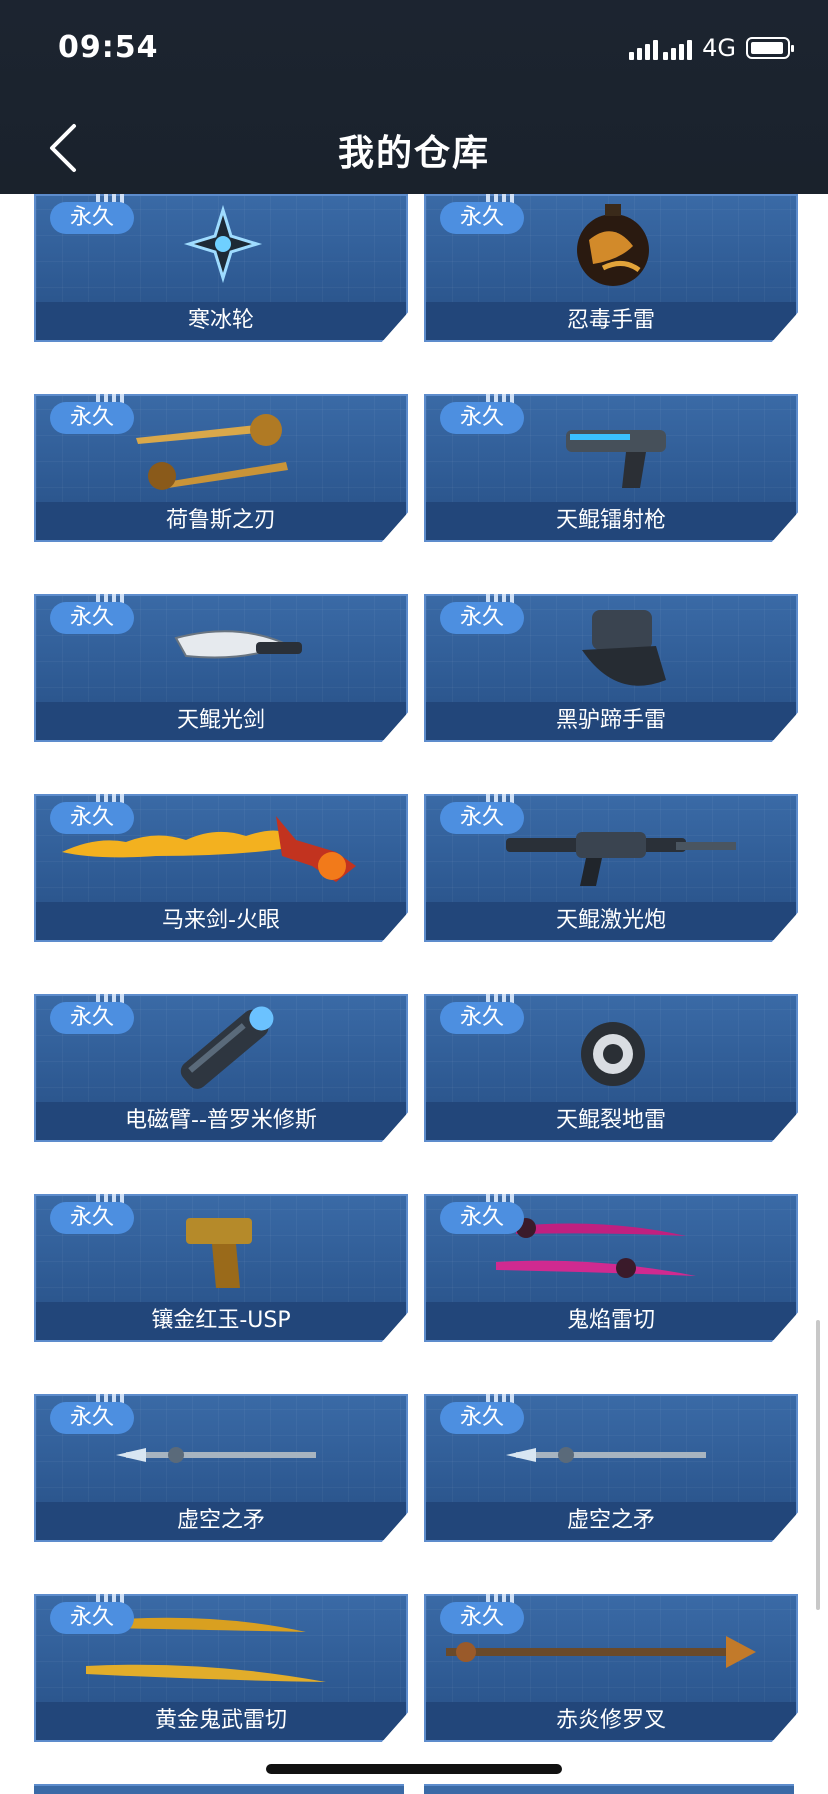  I want to click on item-card: 永久鬼焰雷切, so click(611, 1268).